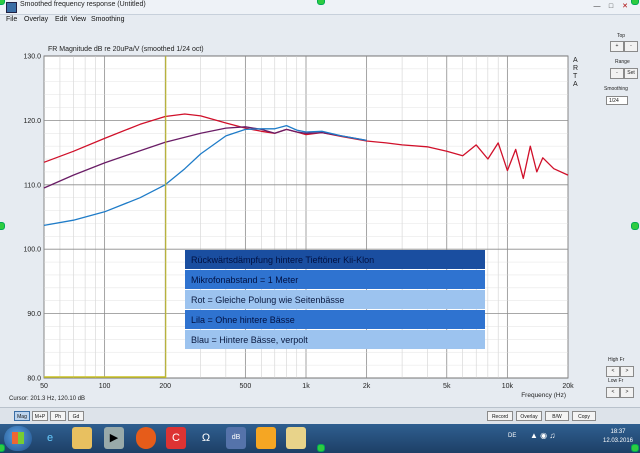 Image resolution: width=640 pixels, height=453 pixels. I want to click on menu-view: View, so click(78, 19).